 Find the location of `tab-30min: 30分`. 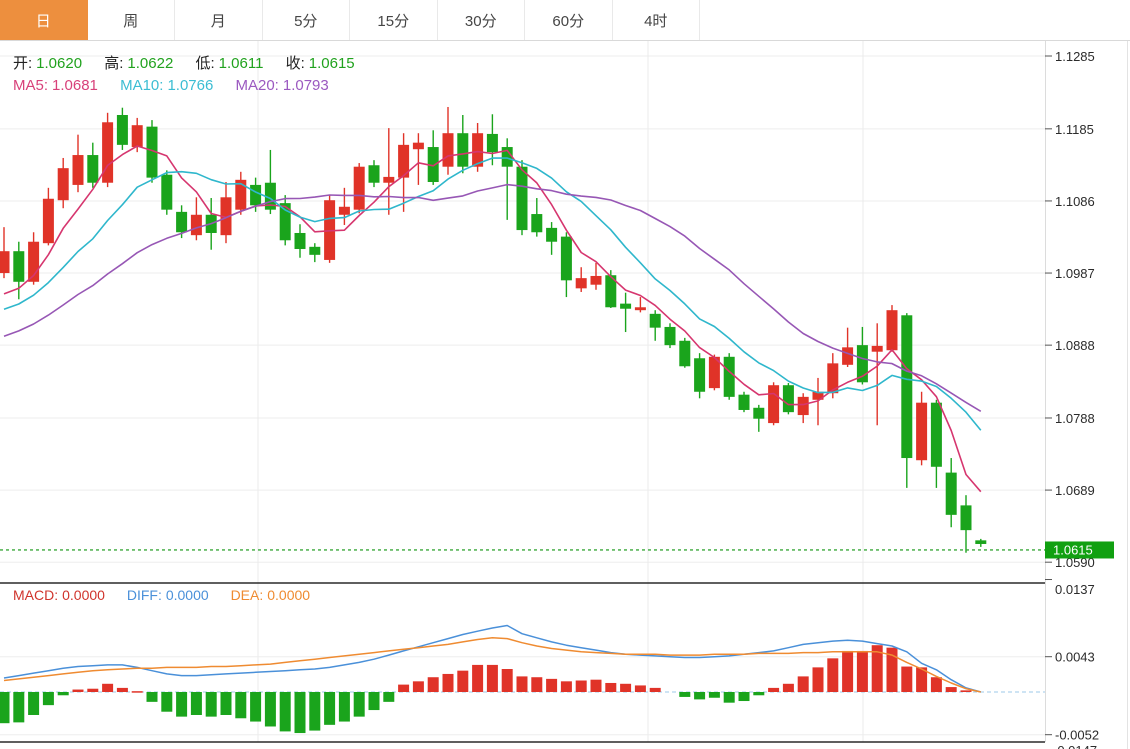

tab-30min: 30分 is located at coordinates (481, 20).